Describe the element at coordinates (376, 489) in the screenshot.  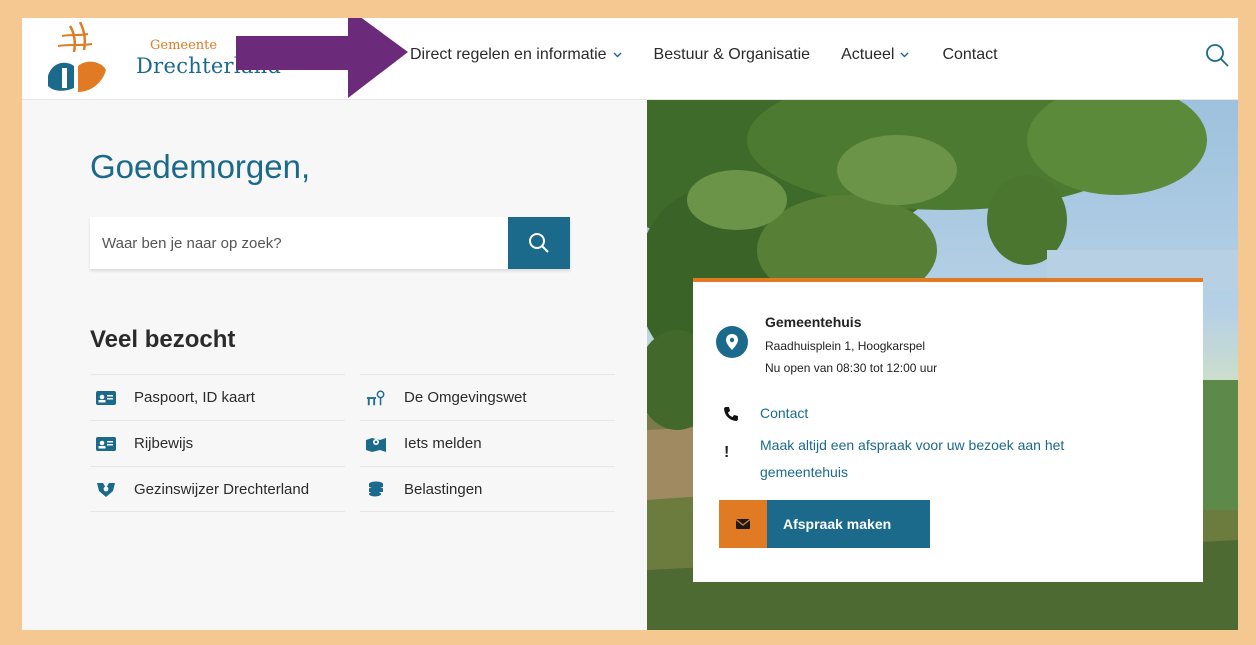
I see `coins-icon` at that location.